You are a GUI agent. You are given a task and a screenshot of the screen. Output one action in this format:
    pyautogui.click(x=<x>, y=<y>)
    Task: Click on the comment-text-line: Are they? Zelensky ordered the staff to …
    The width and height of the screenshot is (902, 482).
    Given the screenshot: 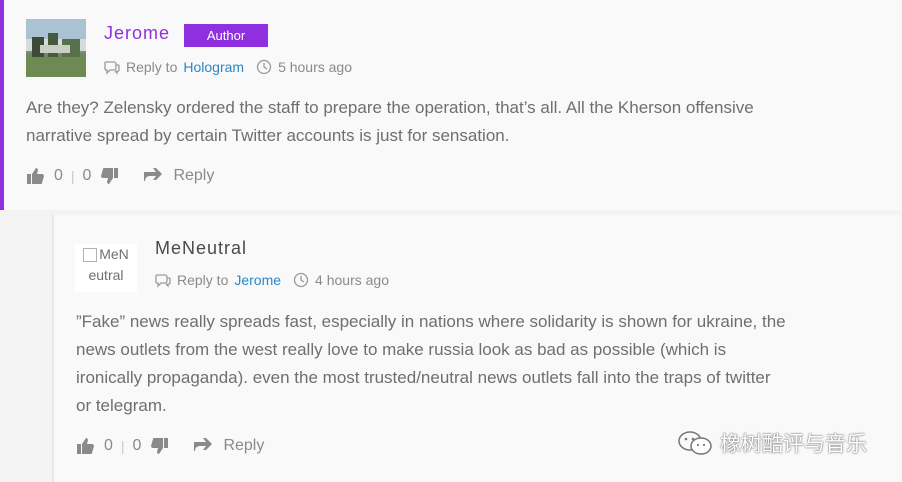 What is the action you would take?
    pyautogui.click(x=390, y=107)
    